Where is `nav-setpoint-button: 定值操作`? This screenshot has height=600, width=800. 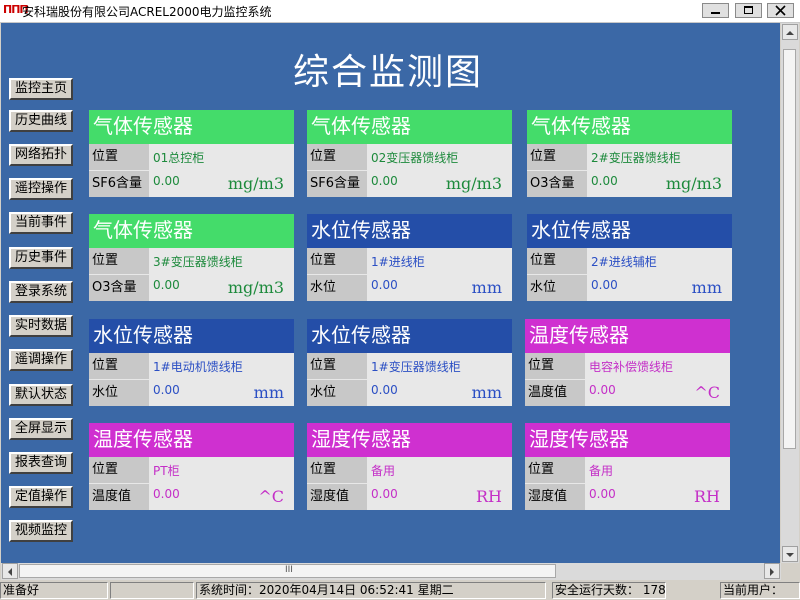 nav-setpoint-button: 定值操作 is located at coordinates (41, 497).